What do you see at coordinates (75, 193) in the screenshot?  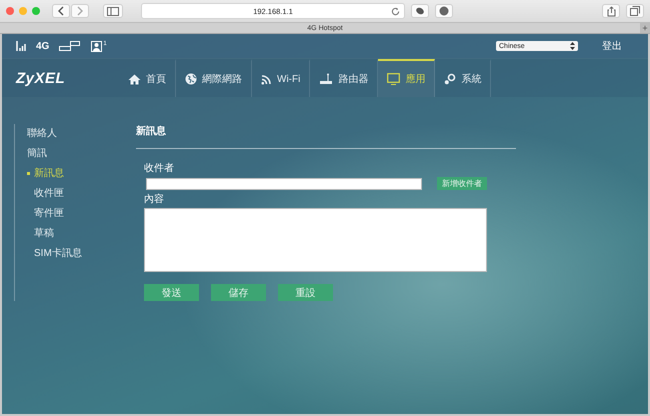 I see `sidebar-item: 收件匣` at bounding box center [75, 193].